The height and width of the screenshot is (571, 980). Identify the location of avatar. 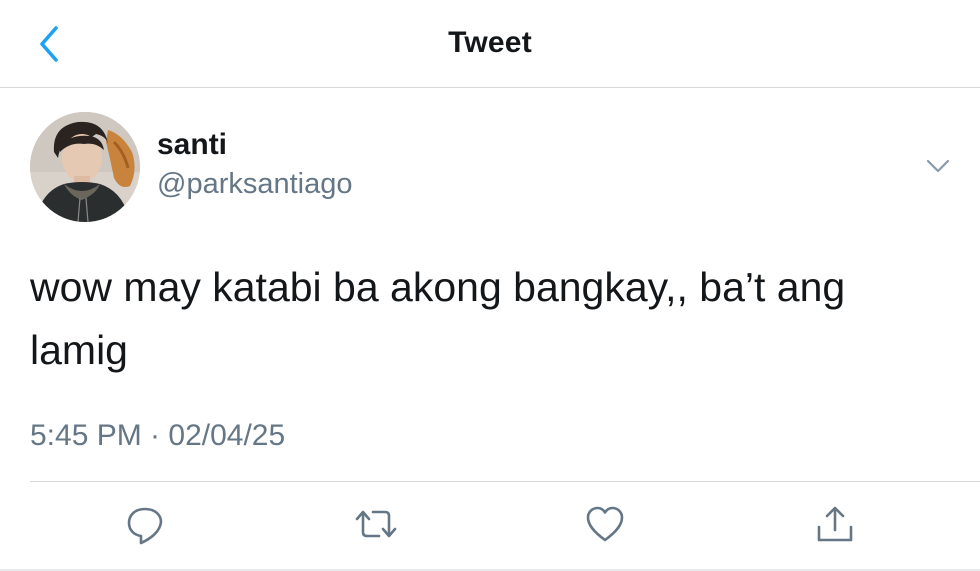
(85, 167).